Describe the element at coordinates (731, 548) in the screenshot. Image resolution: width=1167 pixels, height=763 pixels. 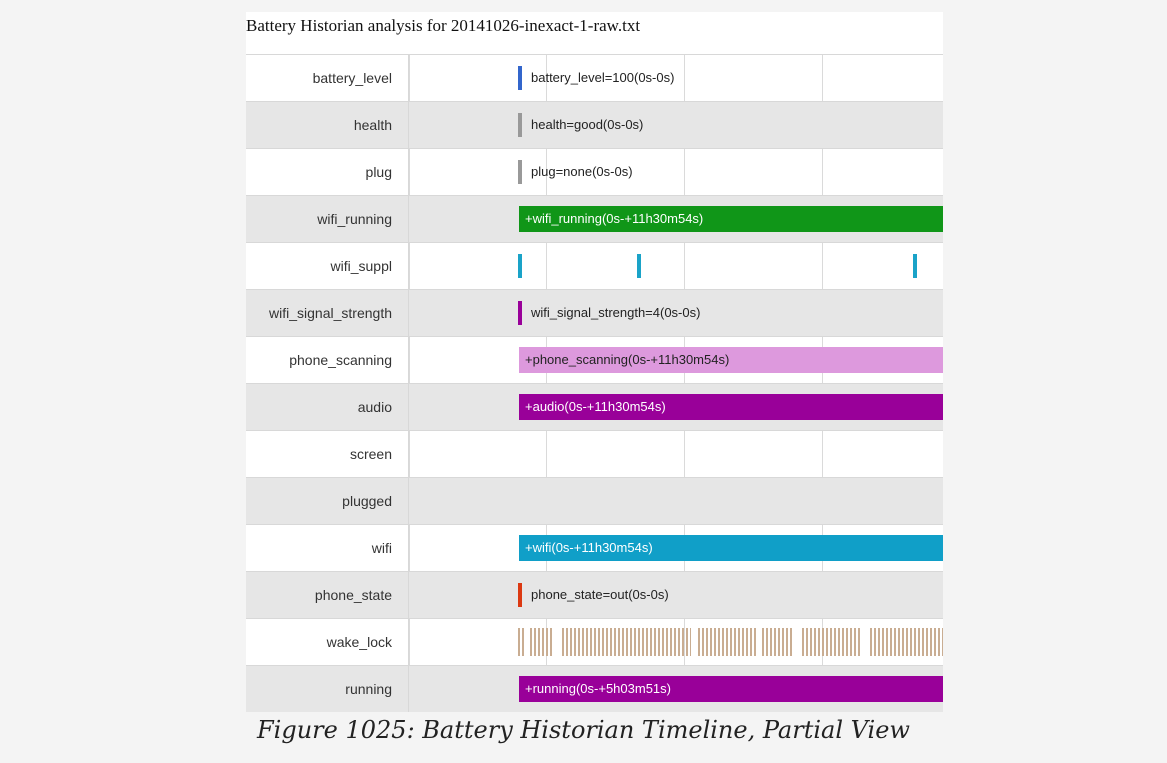
I see `event-bar: +wifi(0s-+11h30m54s)` at that location.